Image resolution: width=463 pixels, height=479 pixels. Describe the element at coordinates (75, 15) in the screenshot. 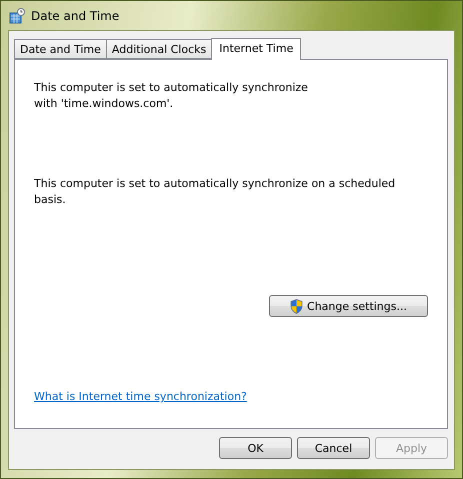

I see `window-title: Date and Time` at that location.